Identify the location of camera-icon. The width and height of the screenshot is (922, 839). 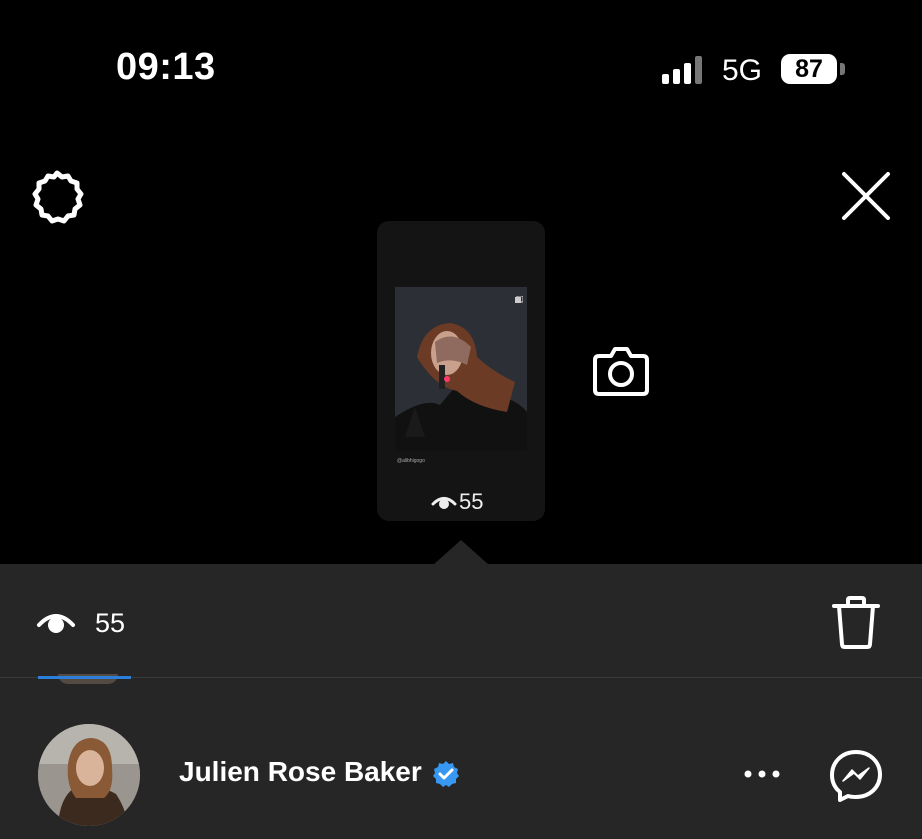
(621, 371).